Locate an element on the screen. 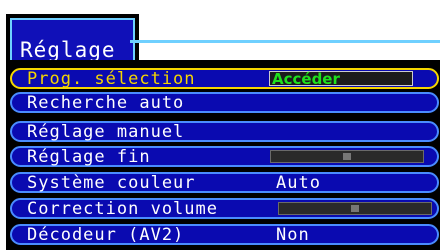 The width and height of the screenshot is (440, 250). menu-item-systeme-couleur: Système couleur Auto is located at coordinates (224, 182).